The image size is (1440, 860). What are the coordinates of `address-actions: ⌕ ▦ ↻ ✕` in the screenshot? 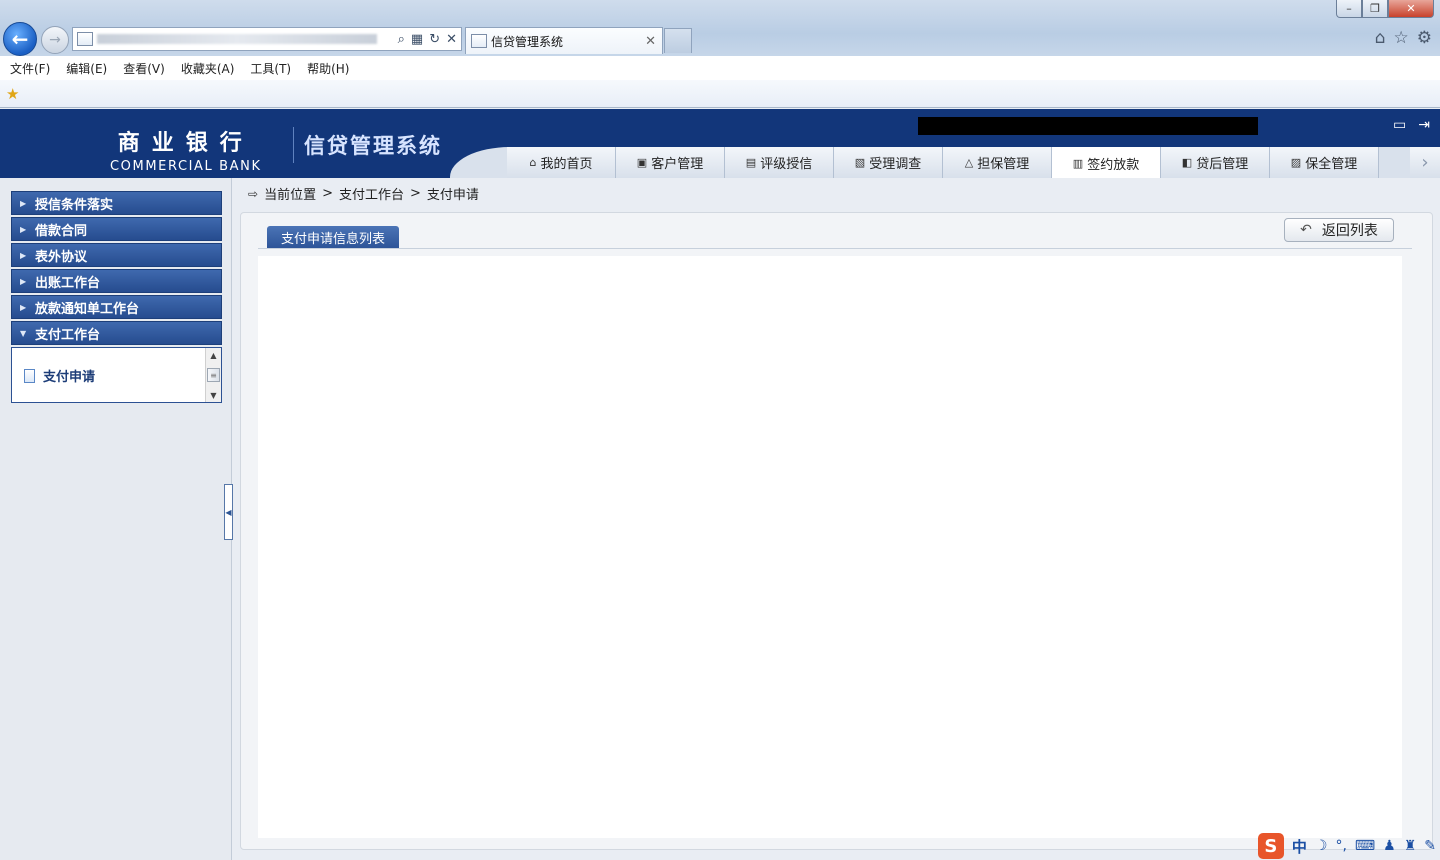 It's located at (429, 39).